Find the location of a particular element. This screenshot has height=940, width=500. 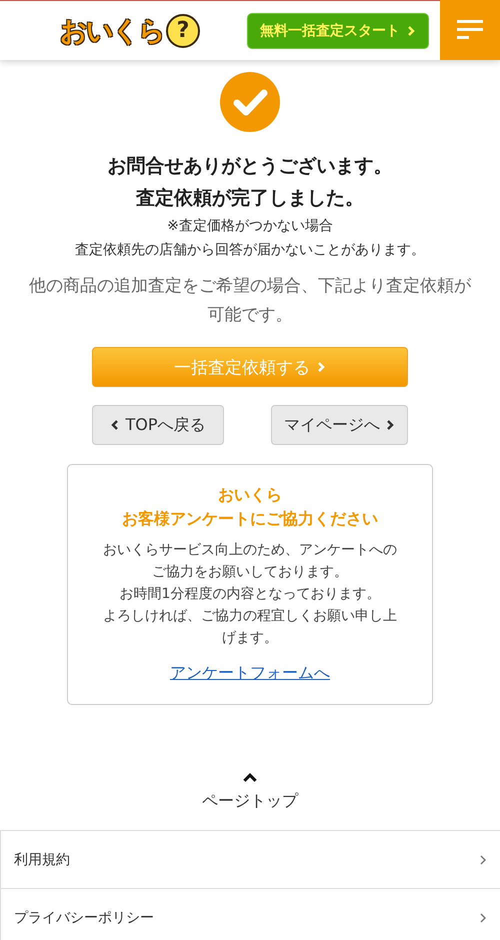

completion-title: お問合せありがとうございます。 is located at coordinates (250, 166).